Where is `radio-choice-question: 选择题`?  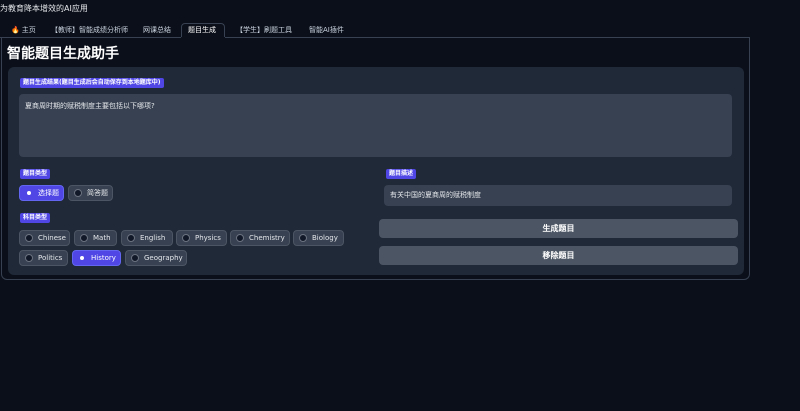 radio-choice-question: 选择题 is located at coordinates (41, 193).